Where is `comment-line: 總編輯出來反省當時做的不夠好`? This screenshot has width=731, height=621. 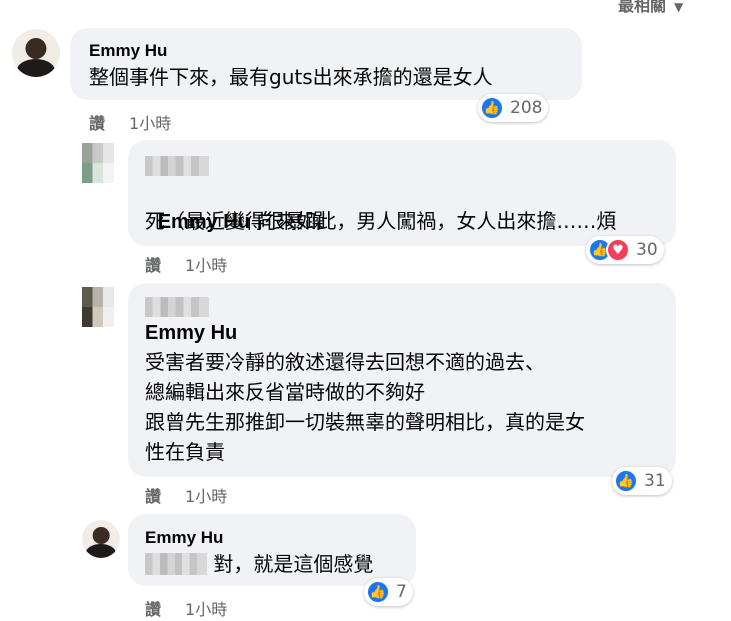 comment-line: 總編輯出來反省當時做的不夠好 is located at coordinates (285, 392).